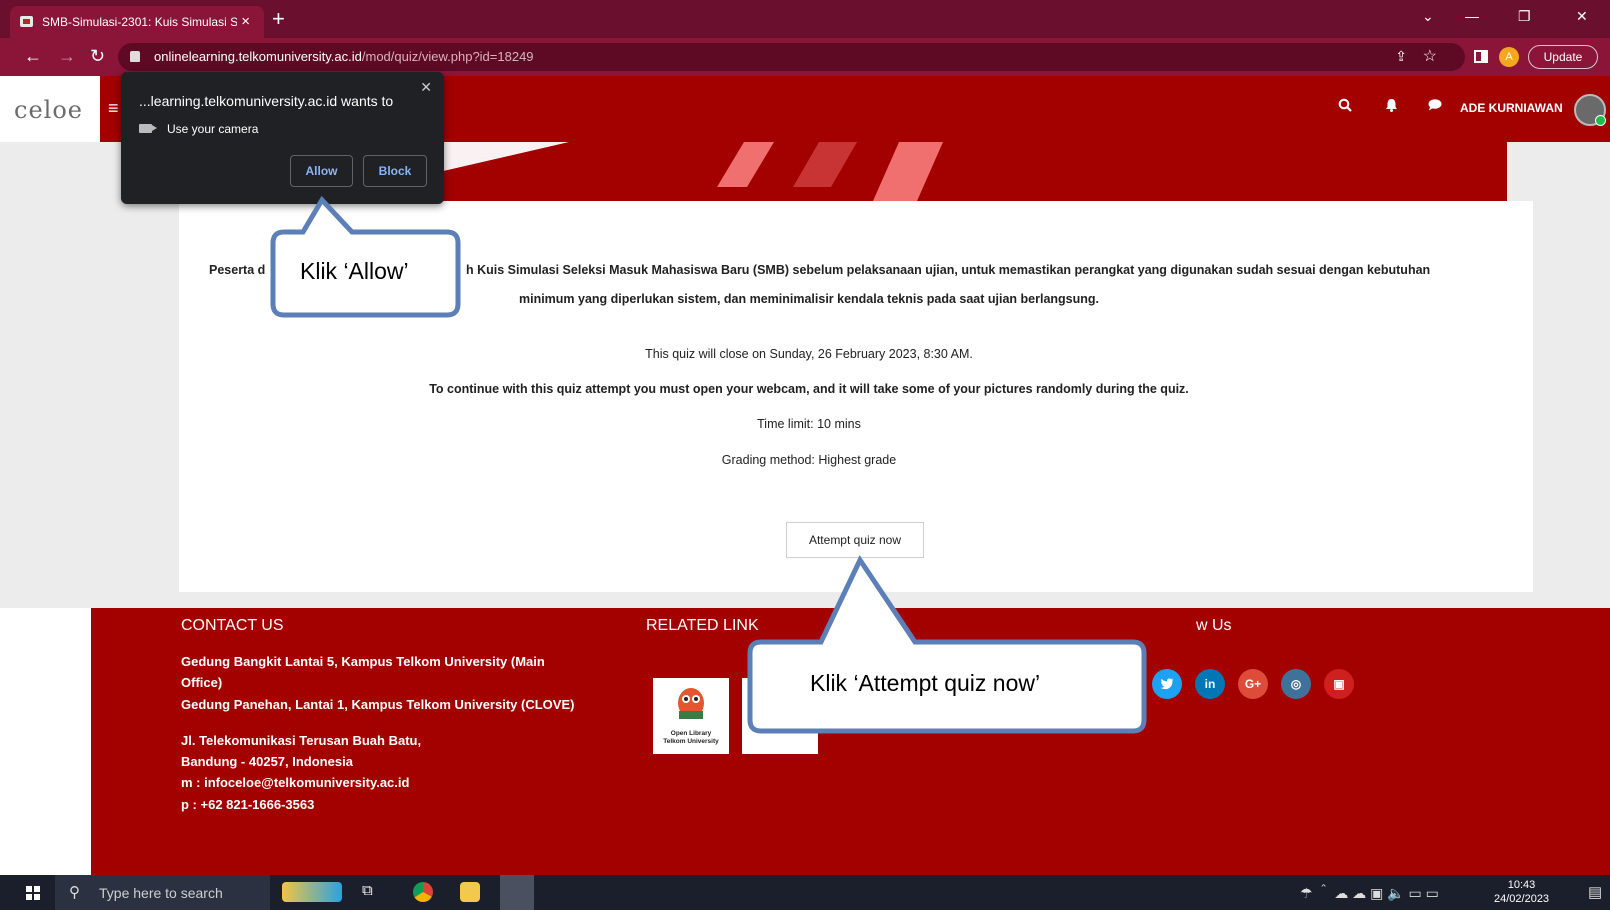 The width and height of the screenshot is (1610, 910). What do you see at coordinates (1582, 16) in the screenshot?
I see `close-window-icon: ✕` at bounding box center [1582, 16].